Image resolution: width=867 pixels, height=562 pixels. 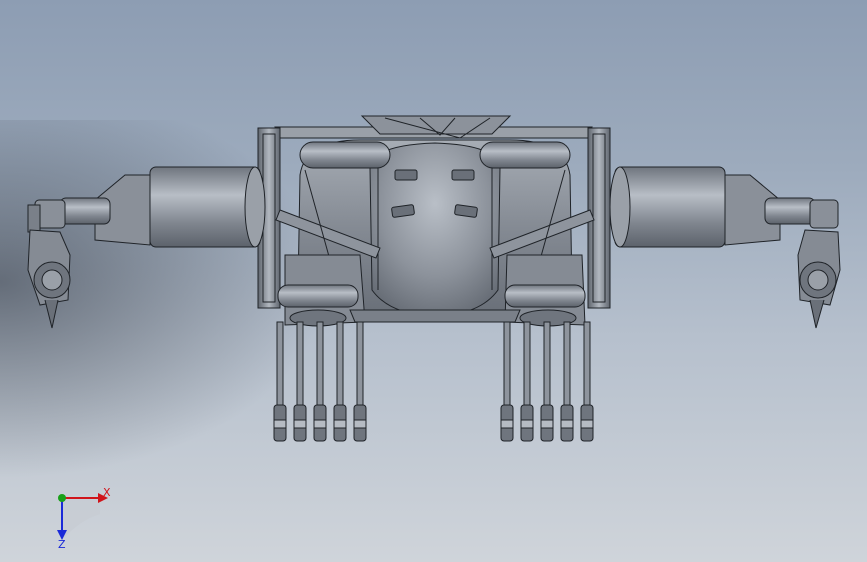 I want to click on left-shoulder, so click(x=205, y=207).